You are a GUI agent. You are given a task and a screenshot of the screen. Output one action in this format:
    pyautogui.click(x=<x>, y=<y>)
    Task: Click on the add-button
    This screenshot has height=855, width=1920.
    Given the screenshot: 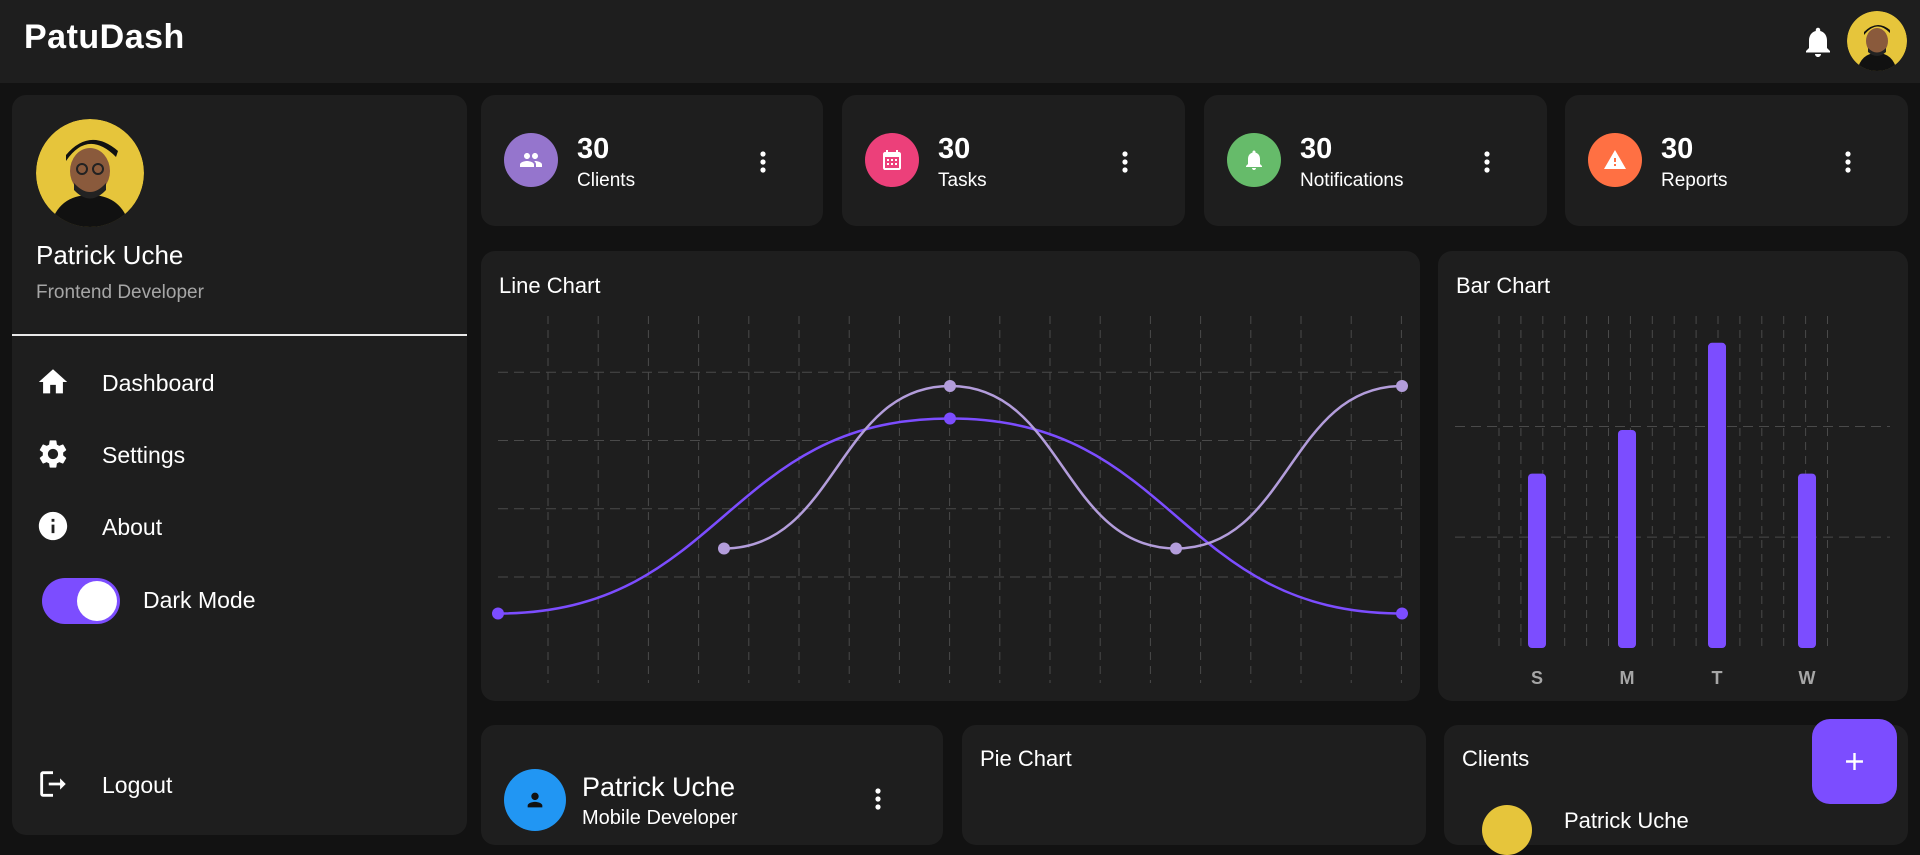 What is the action you would take?
    pyautogui.click(x=1854, y=761)
    